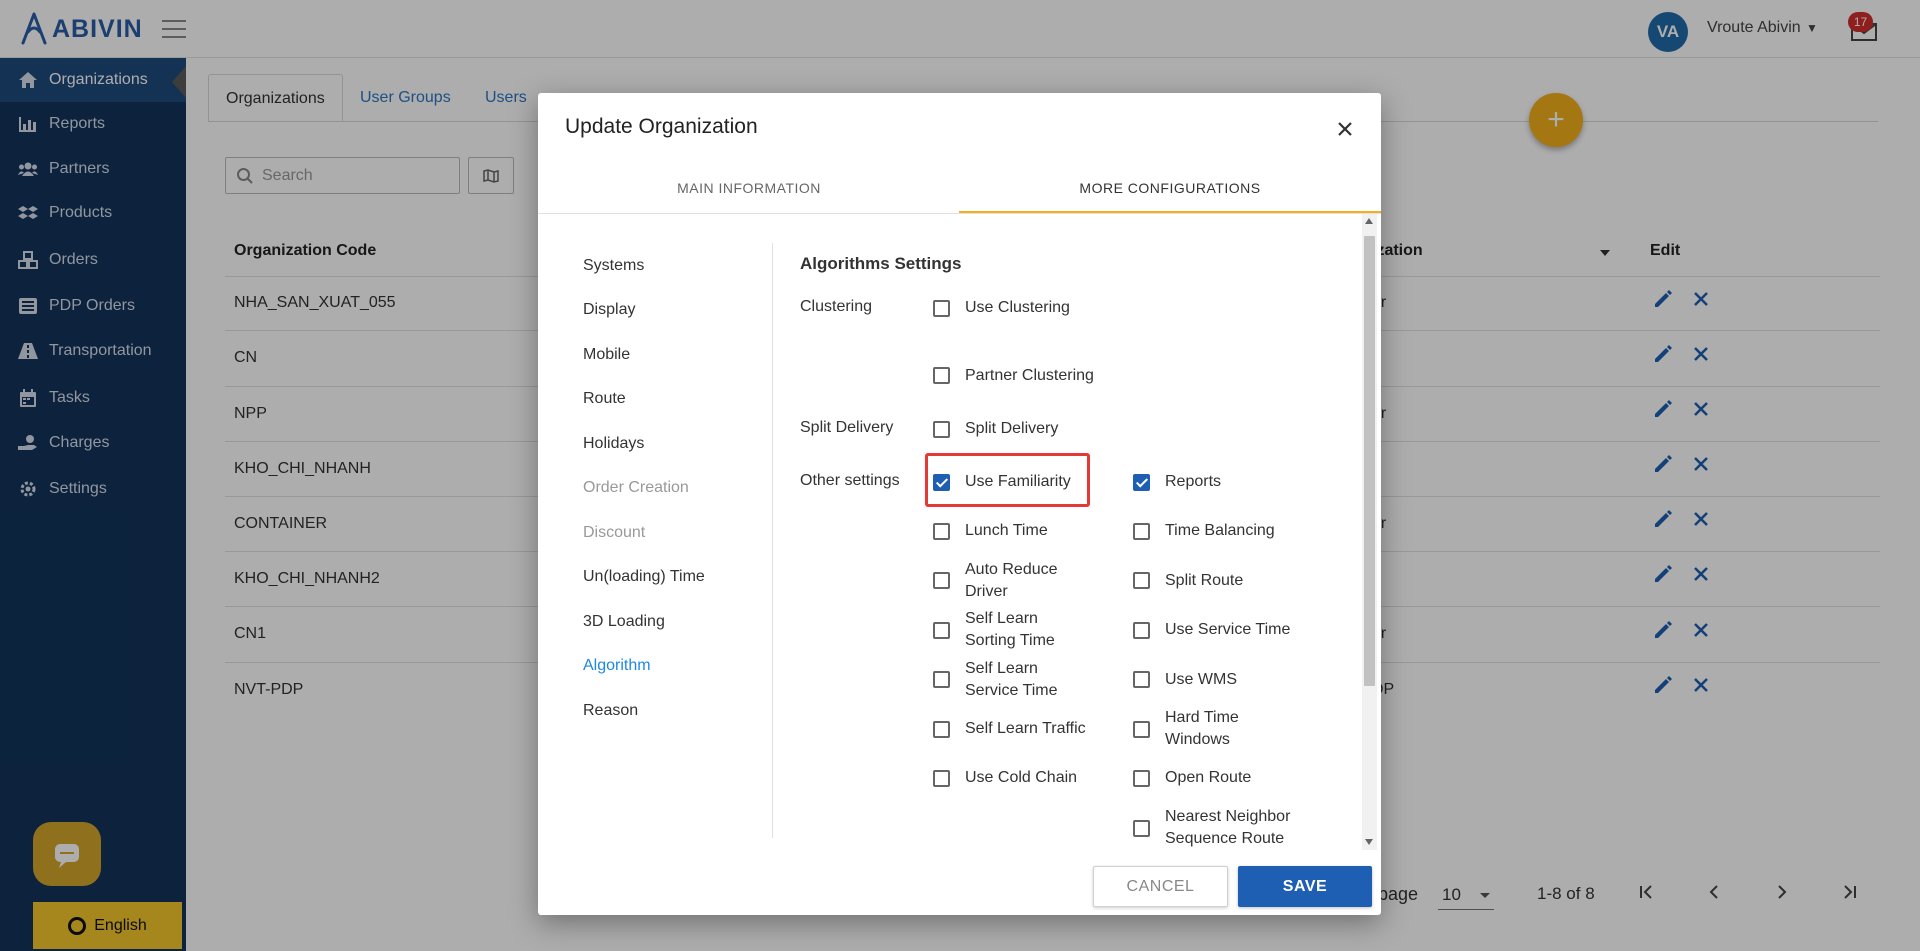  I want to click on nearest-neighbor-checkbox, so click(1141, 828).